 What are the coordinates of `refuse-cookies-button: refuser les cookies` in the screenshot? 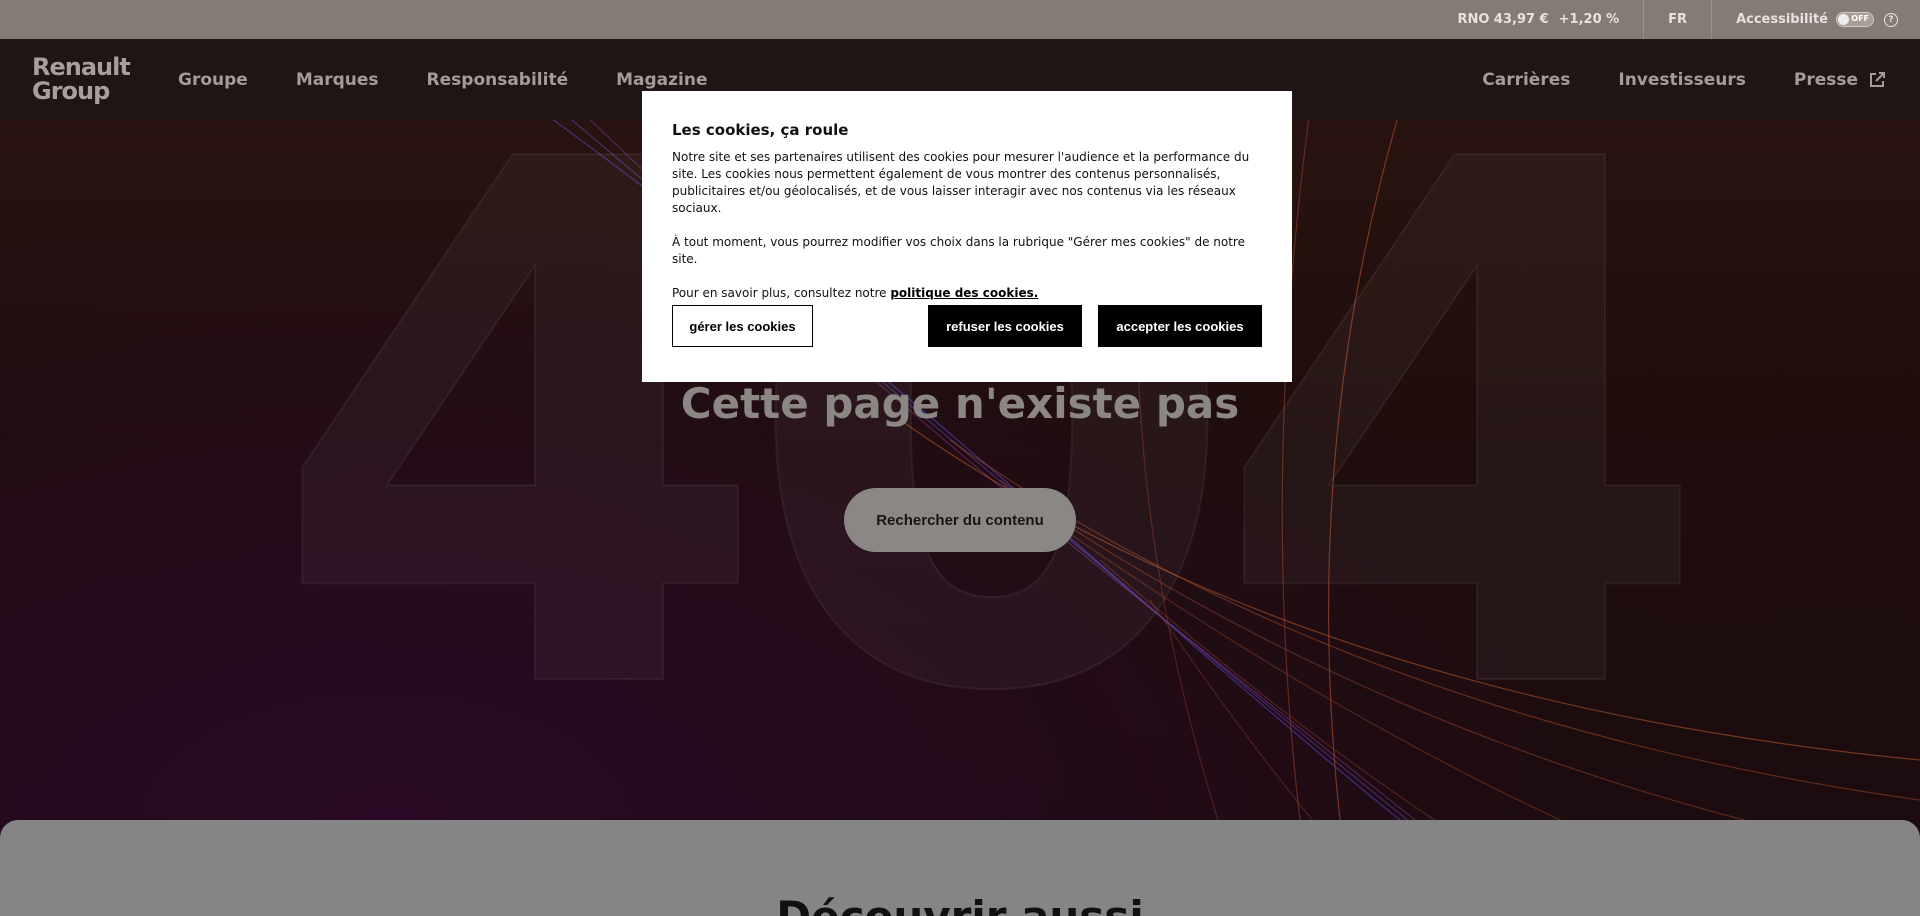 It's located at (1005, 326).